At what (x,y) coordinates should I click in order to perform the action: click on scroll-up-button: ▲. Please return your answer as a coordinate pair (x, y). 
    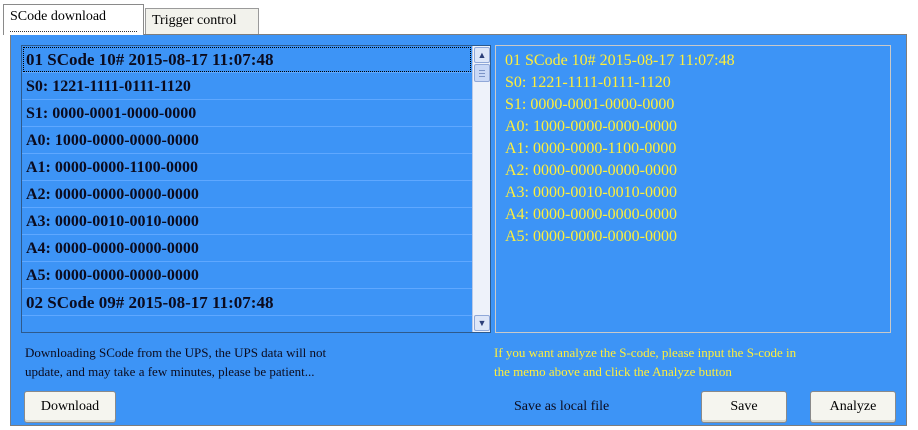
    Looking at the image, I should click on (482, 55).